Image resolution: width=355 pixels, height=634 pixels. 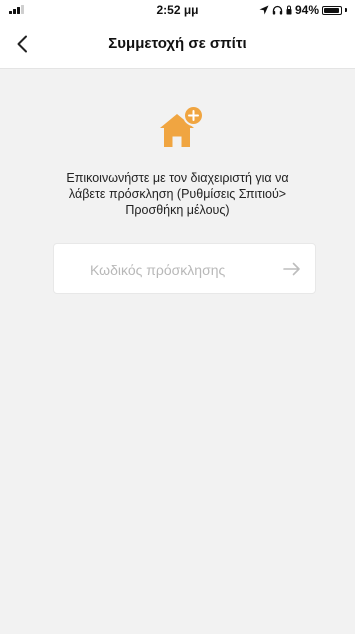 I want to click on lock-rotation-icon, so click(x=289, y=10).